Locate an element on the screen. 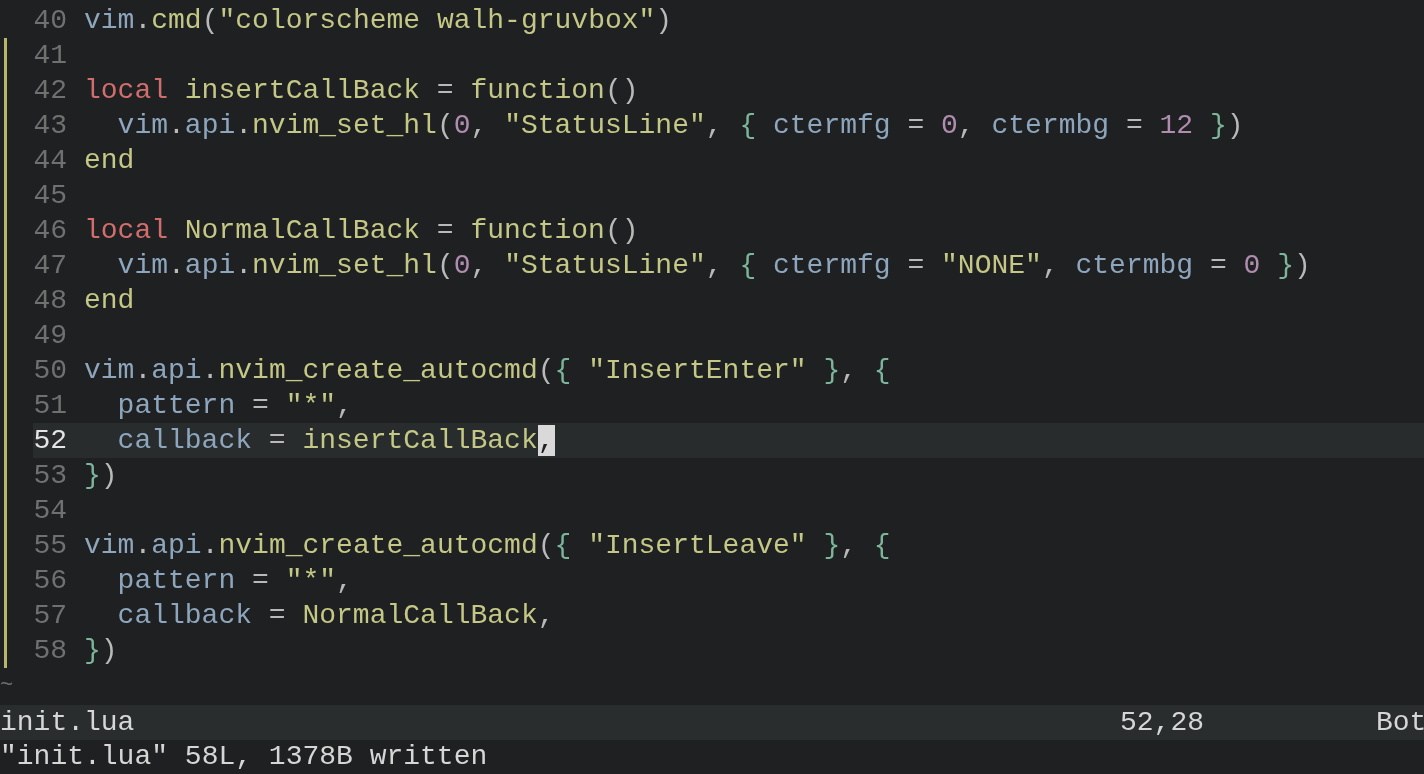  code-line: vim.api.nvim_set_hl(0, "StatusLine", { ctermfg = 0, ctermbg = 12 }) is located at coordinates (680, 126).